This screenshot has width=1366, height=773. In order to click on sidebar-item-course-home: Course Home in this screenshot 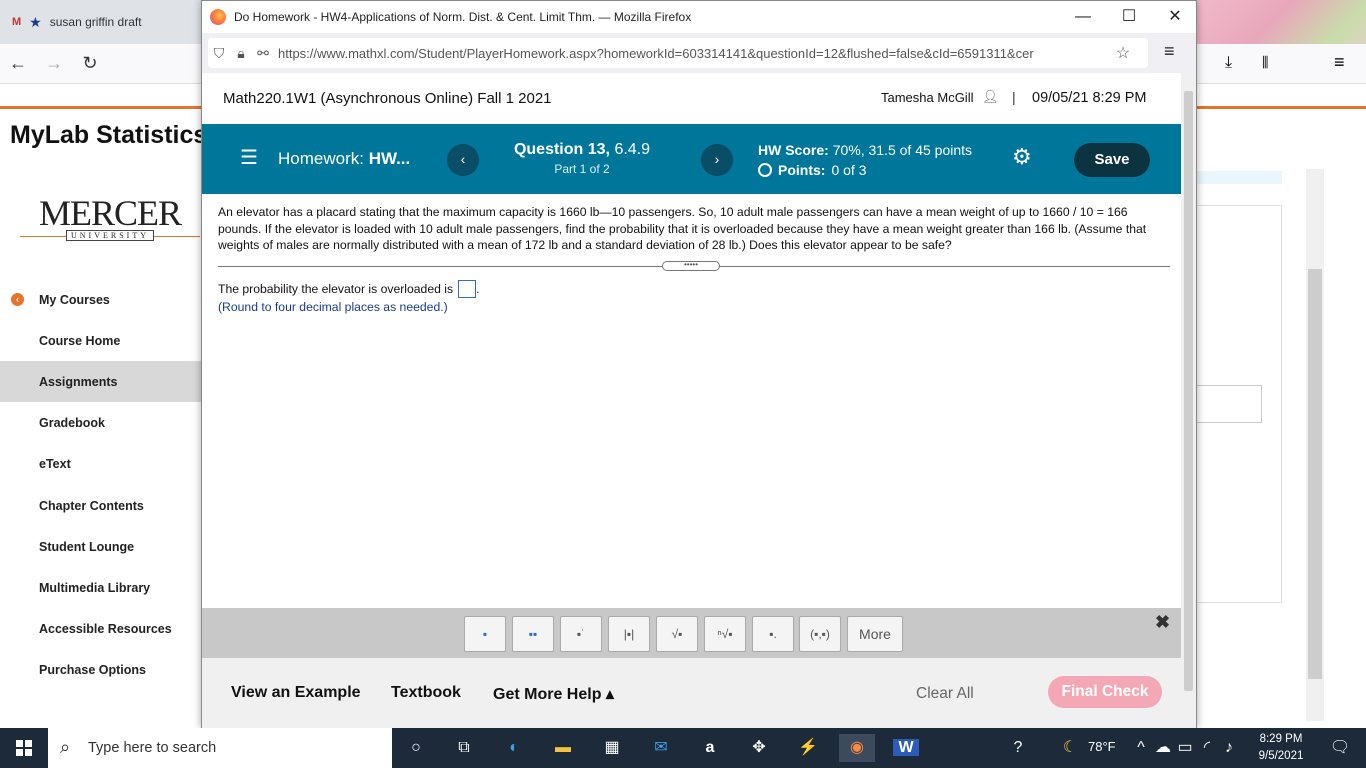, I will do `click(101, 340)`.